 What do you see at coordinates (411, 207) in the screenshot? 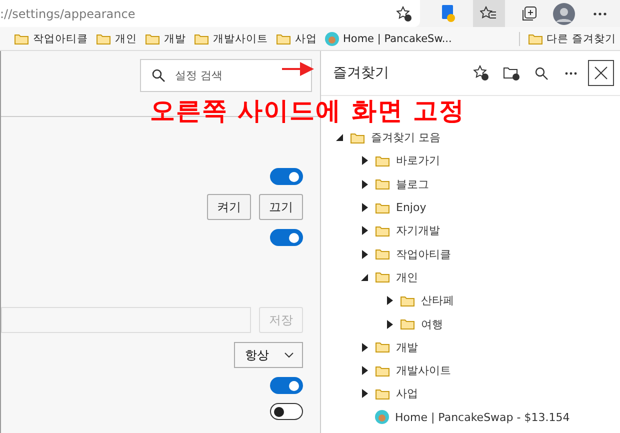
I see `favorite-label: Enjoy` at bounding box center [411, 207].